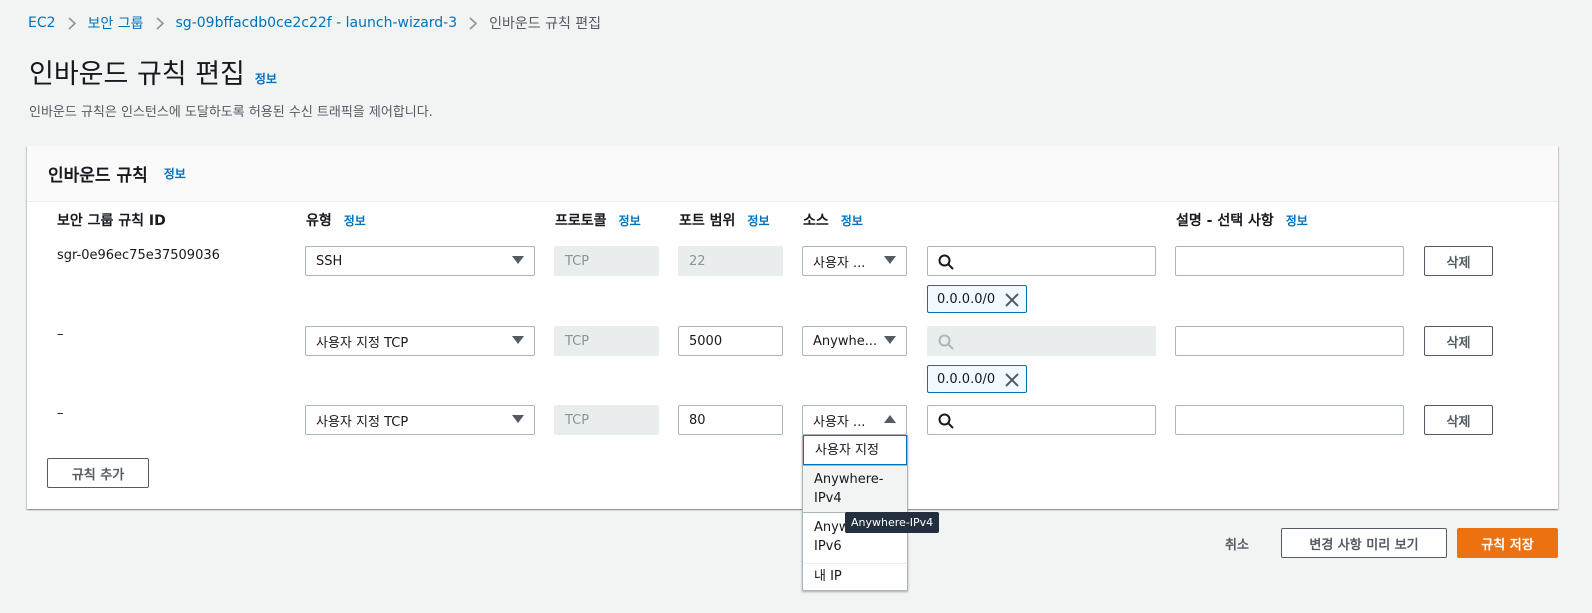  I want to click on port-range-value: 80, so click(697, 420).